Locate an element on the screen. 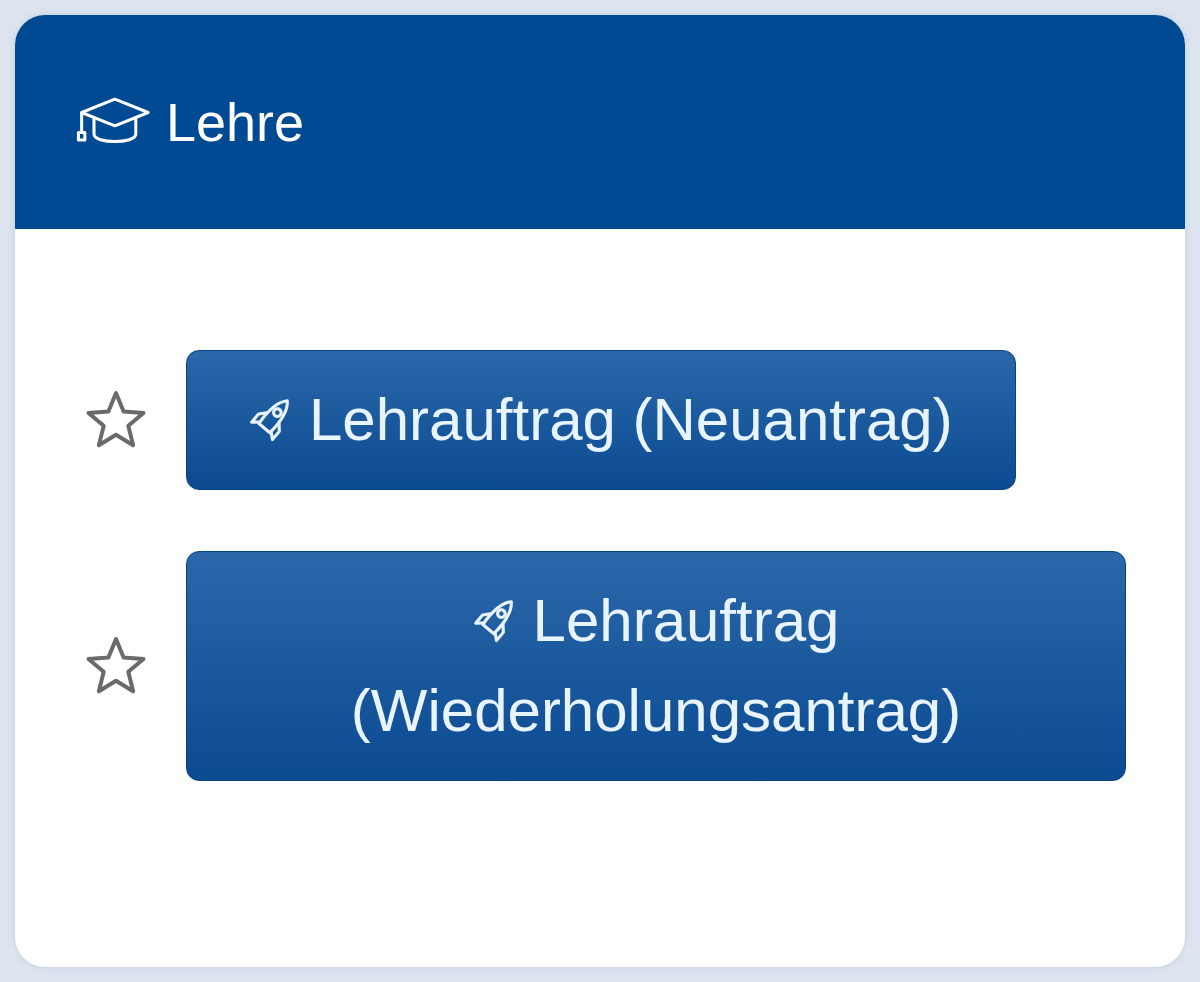 The width and height of the screenshot is (1200, 982). action-button: Lehrauftrag (Neuantrag) is located at coordinates (601, 420).